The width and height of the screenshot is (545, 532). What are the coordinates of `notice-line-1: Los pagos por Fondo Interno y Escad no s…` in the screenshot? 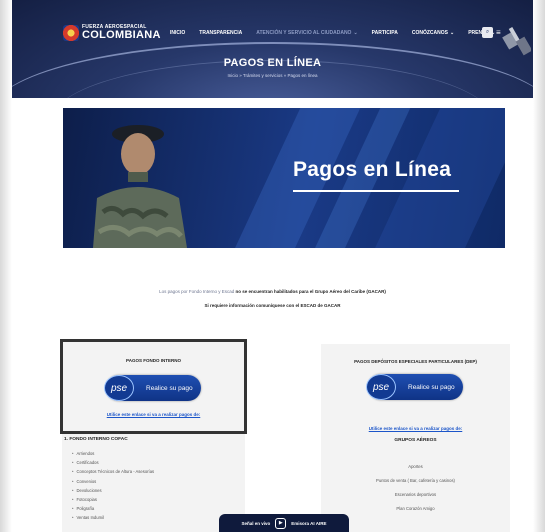 It's located at (272, 291).